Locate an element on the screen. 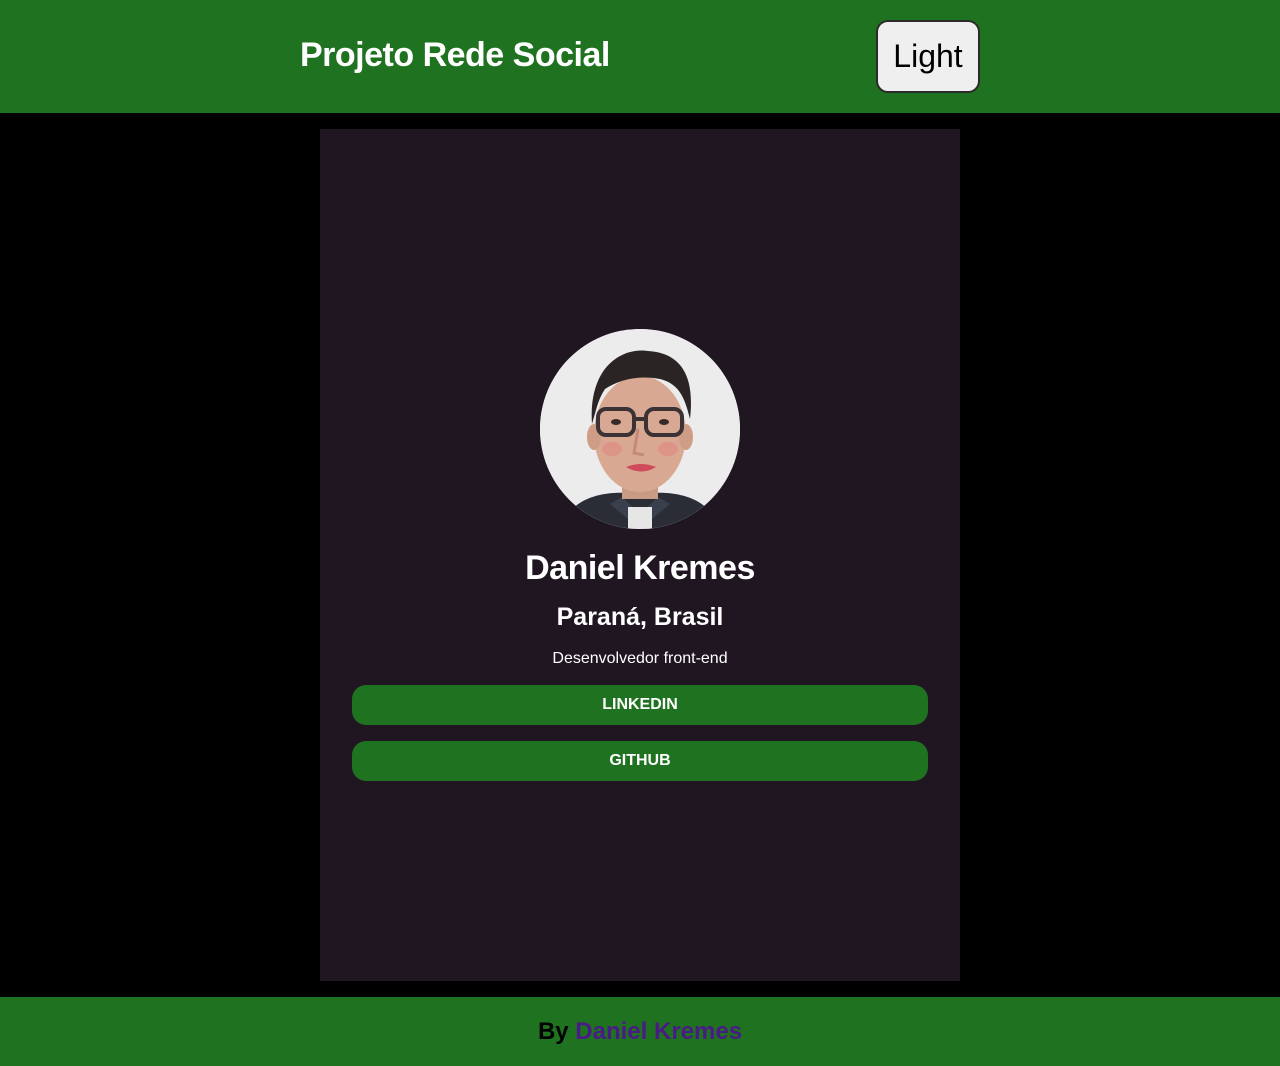 The image size is (1280, 1066). profile-role: Desenvolvedor front-end is located at coordinates (640, 658).